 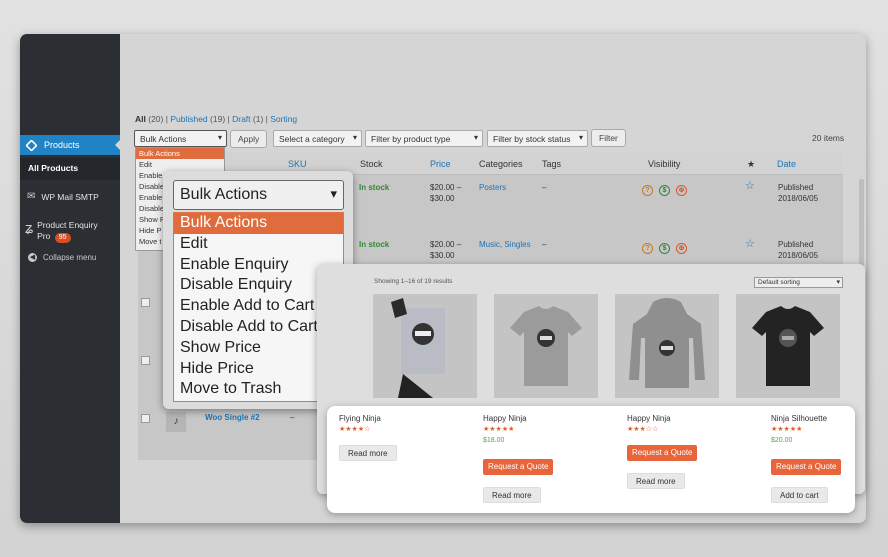 What do you see at coordinates (258, 195) in the screenshot?
I see `bulk-actions-select-zoom: Bulk Actions` at bounding box center [258, 195].